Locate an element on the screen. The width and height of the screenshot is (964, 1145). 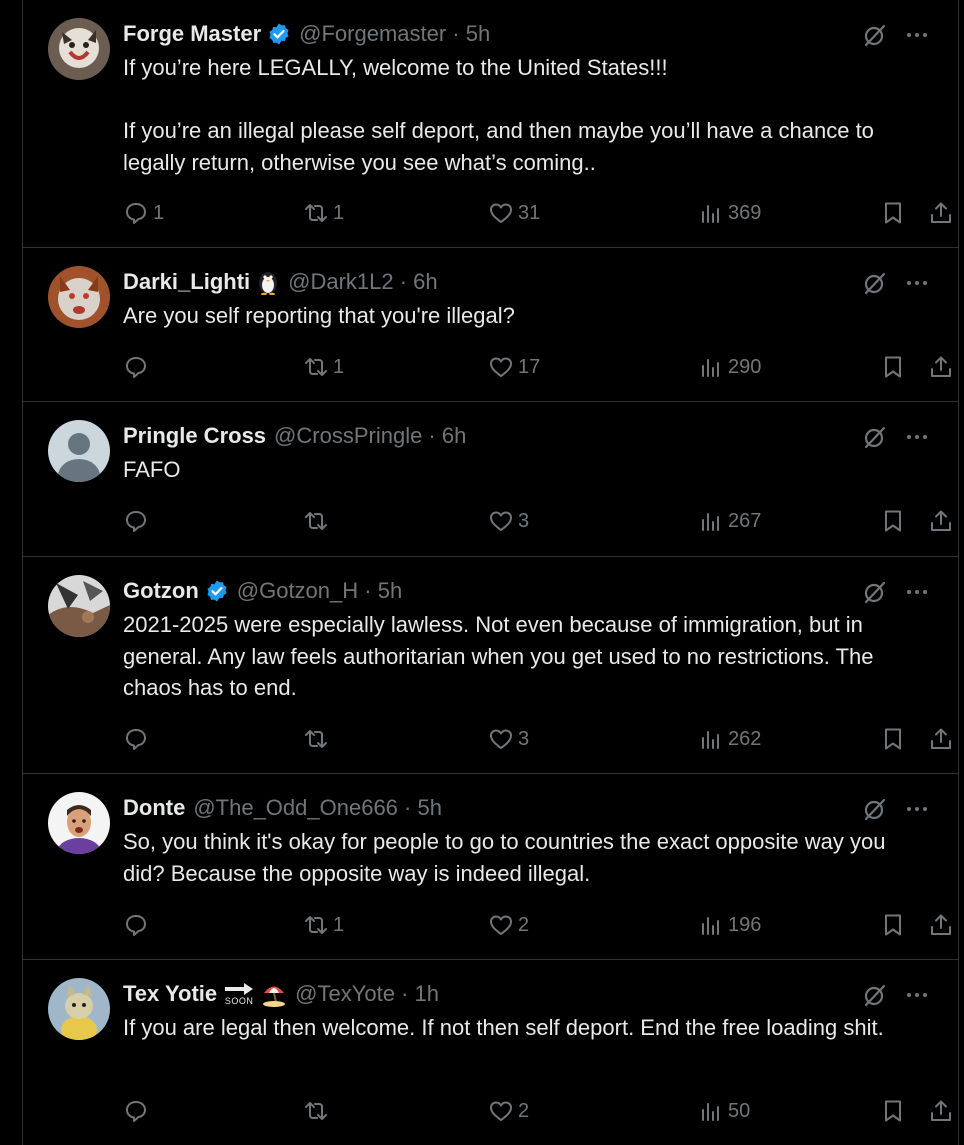
display-name: Darki_Lighti is located at coordinates (186, 282).